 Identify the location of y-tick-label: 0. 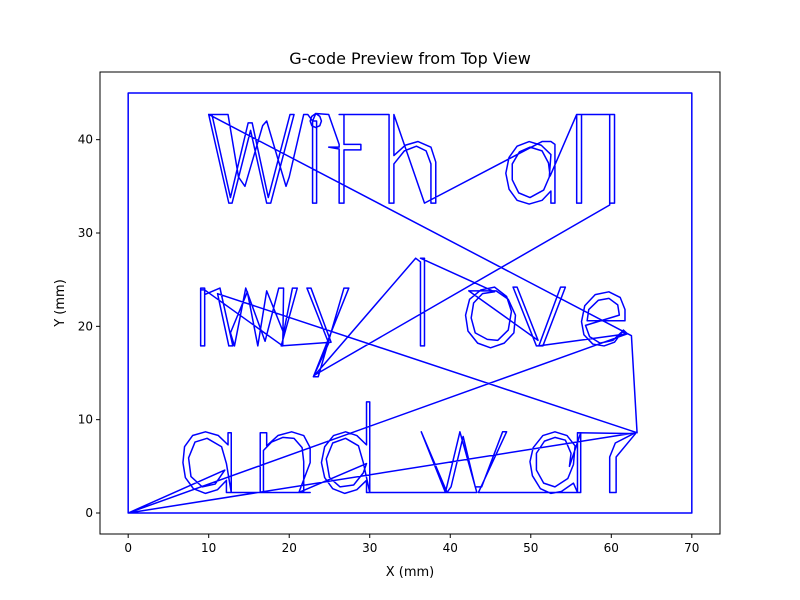
(89, 513).